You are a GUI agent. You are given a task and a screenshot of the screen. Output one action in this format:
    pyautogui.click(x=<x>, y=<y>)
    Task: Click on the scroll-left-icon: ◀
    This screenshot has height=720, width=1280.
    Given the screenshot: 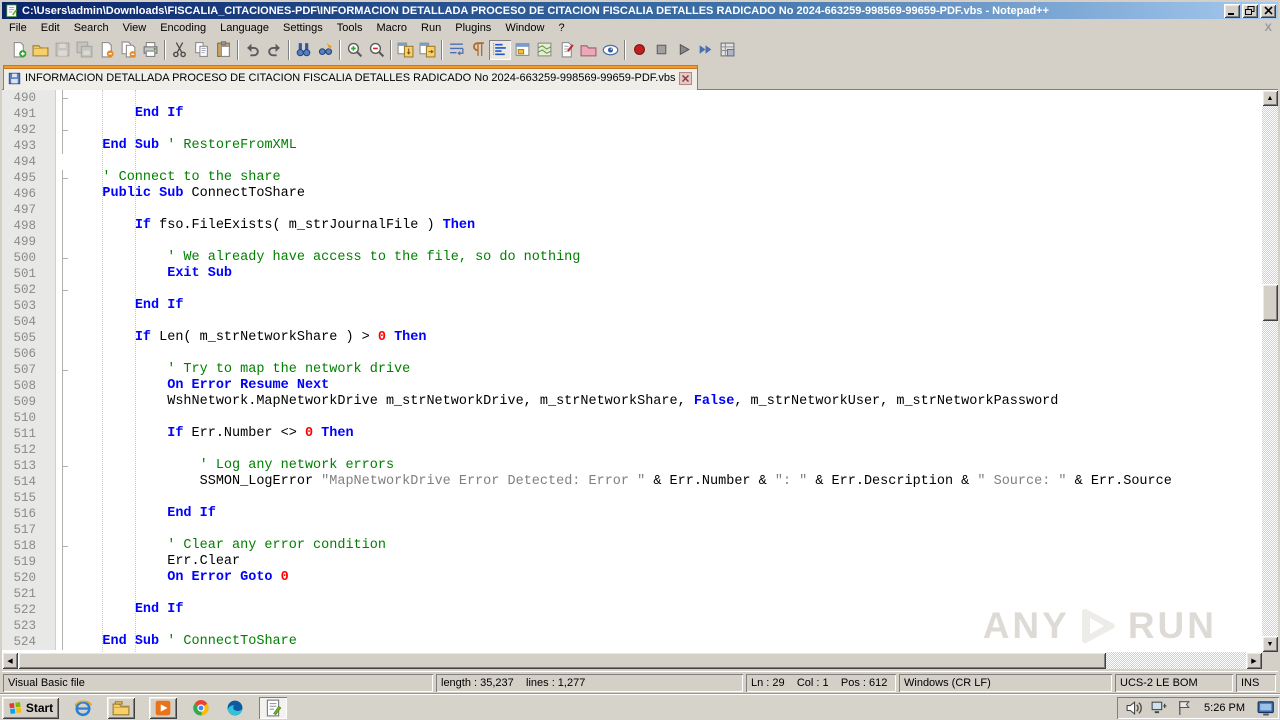 What is the action you would take?
    pyautogui.click(x=10, y=660)
    